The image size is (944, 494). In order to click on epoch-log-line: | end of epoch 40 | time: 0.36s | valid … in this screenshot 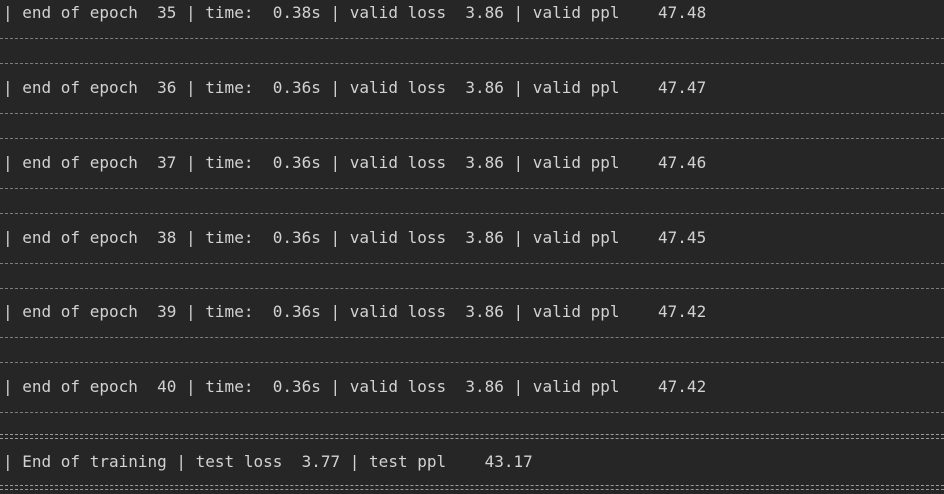, I will do `click(355, 386)`.